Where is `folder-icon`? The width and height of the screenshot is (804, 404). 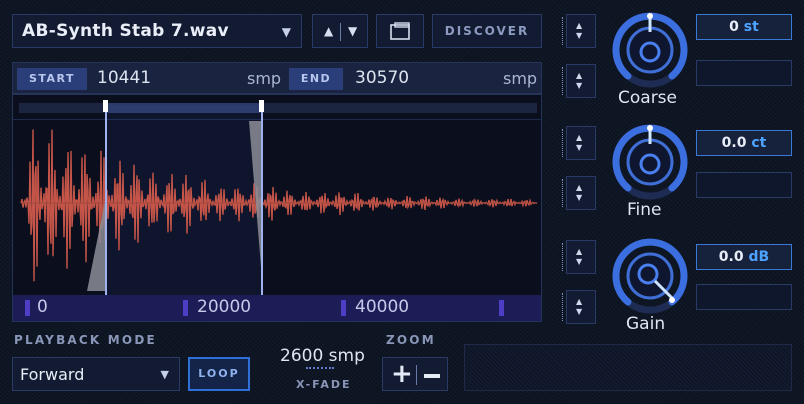 folder-icon is located at coordinates (400, 31).